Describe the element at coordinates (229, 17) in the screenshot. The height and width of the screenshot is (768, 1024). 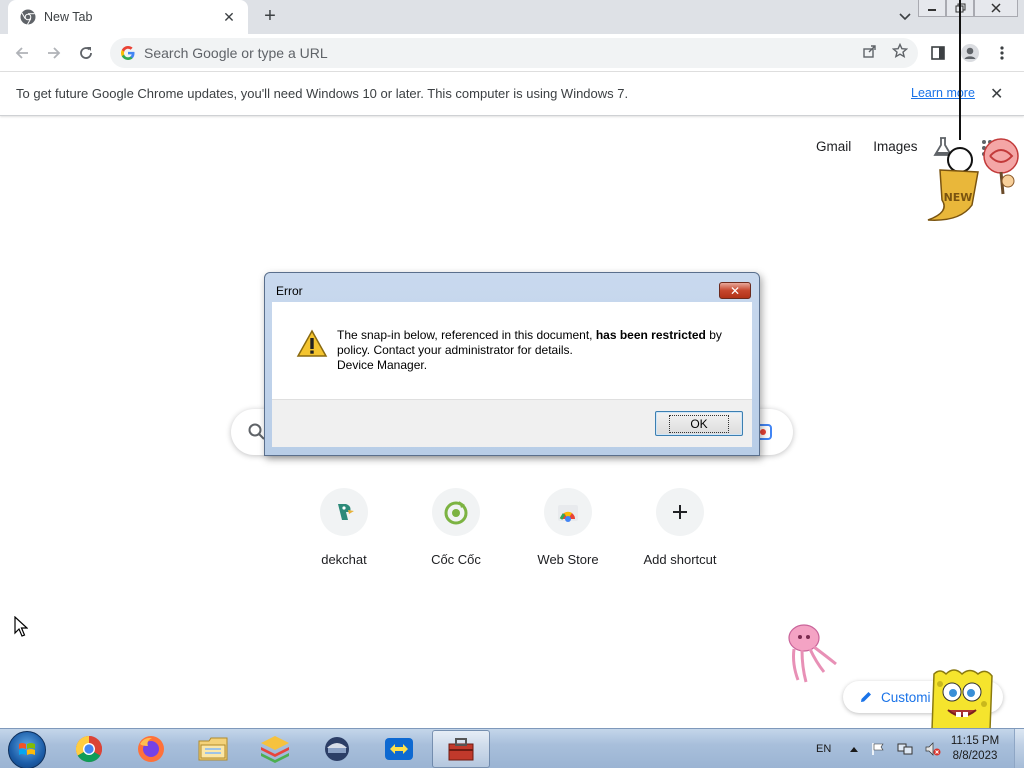
I see `tab-close-icon: ✕` at that location.